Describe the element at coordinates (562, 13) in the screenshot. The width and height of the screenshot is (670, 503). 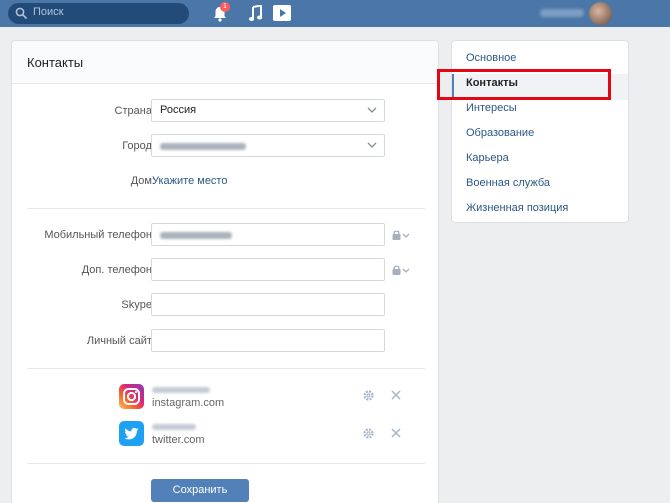
I see `user-name` at that location.